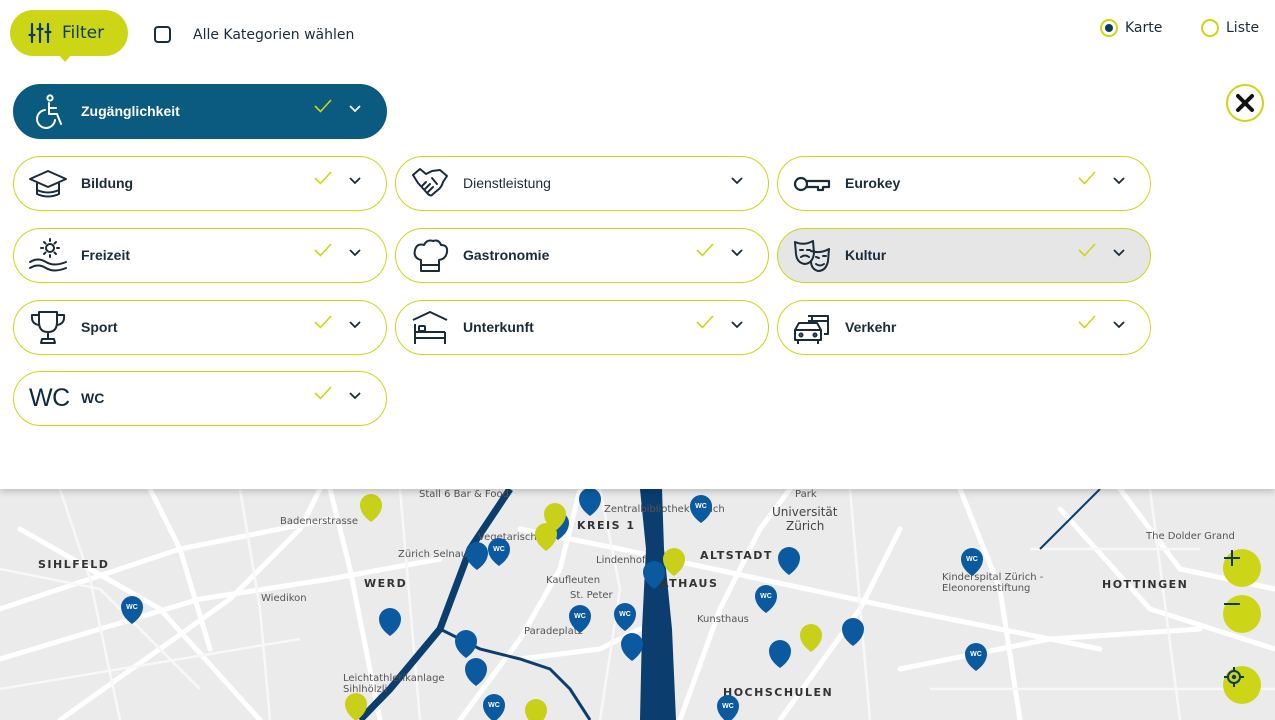 The height and width of the screenshot is (720, 1275). I want to click on select-all-checkbox, so click(162, 34).